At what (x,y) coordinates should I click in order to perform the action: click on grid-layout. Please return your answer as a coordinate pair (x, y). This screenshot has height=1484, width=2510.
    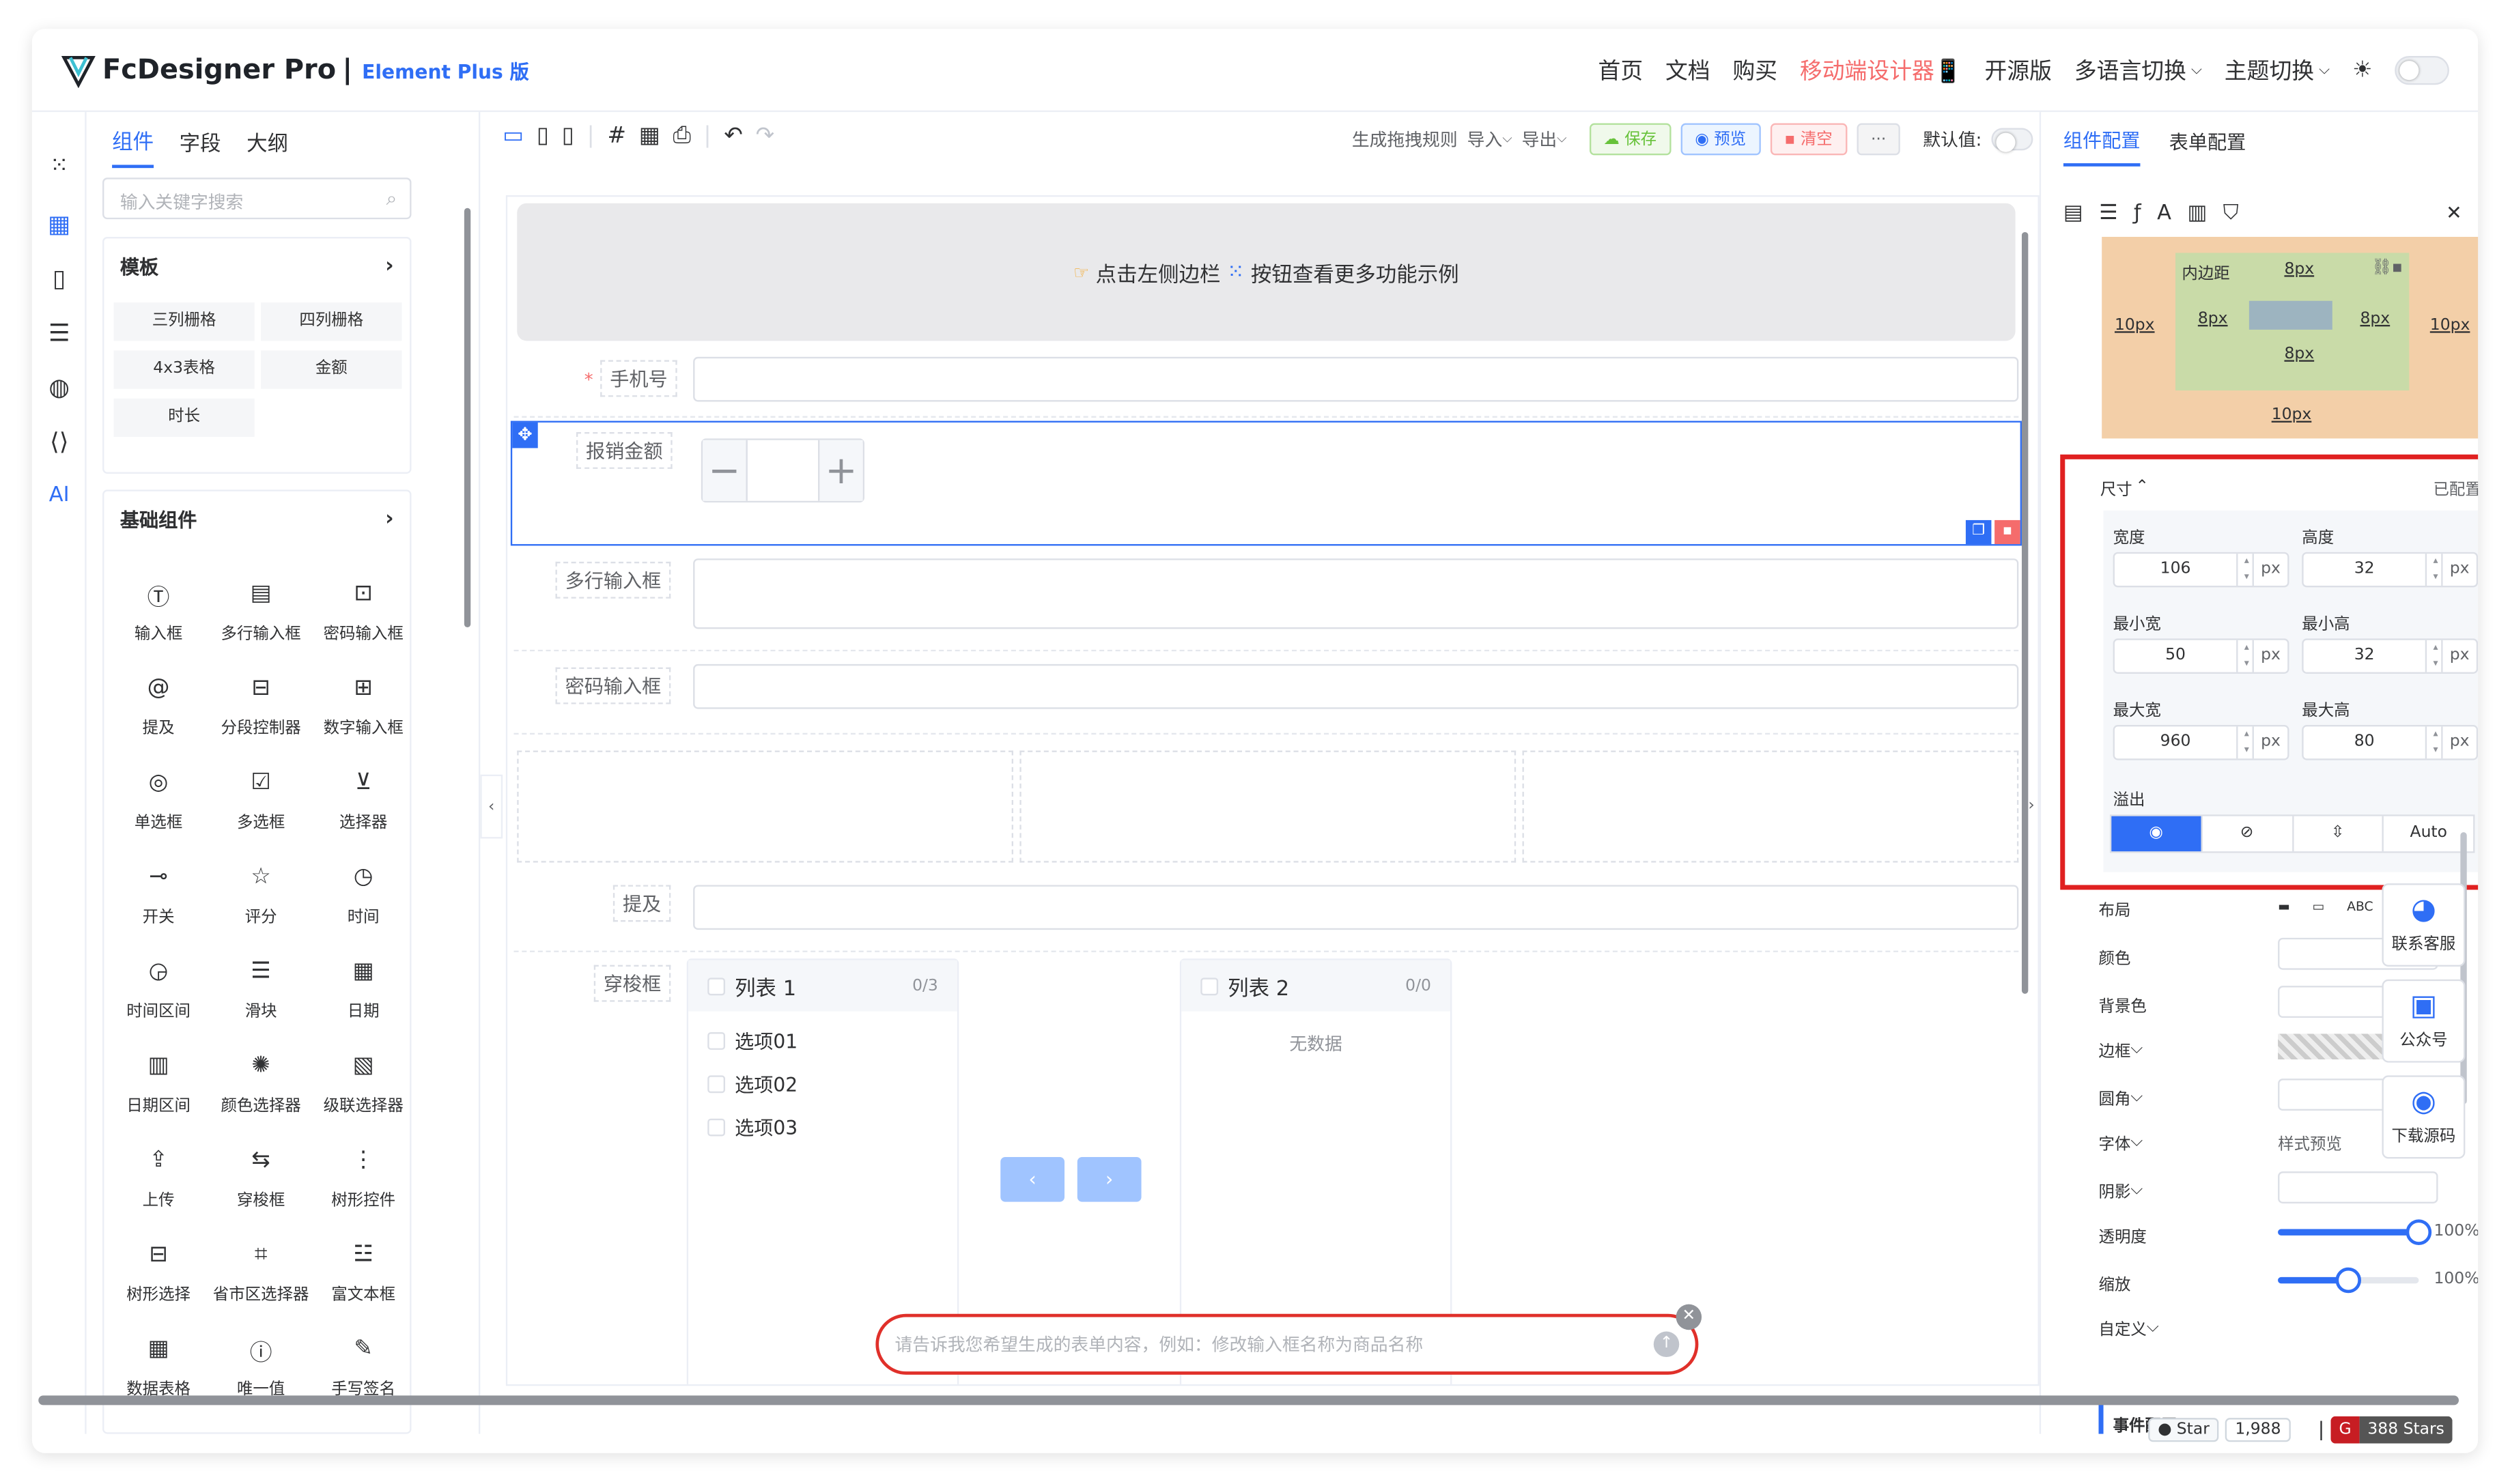
    Looking at the image, I should click on (1268, 808).